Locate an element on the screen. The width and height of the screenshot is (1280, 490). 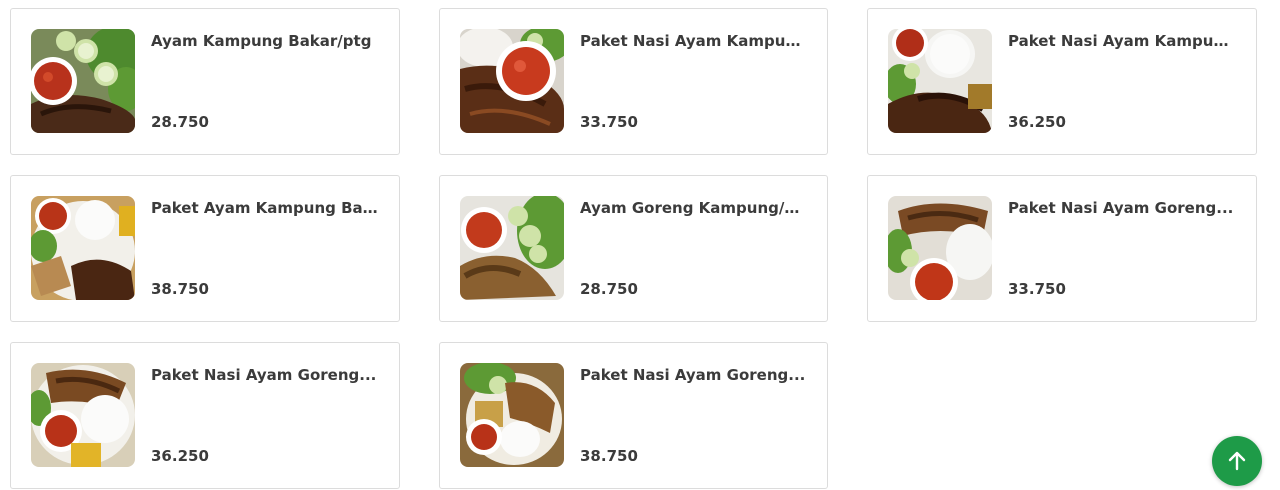
menu-item-card: Paket Nasi Ayam Kampung... 33.750 is located at coordinates (633, 81).